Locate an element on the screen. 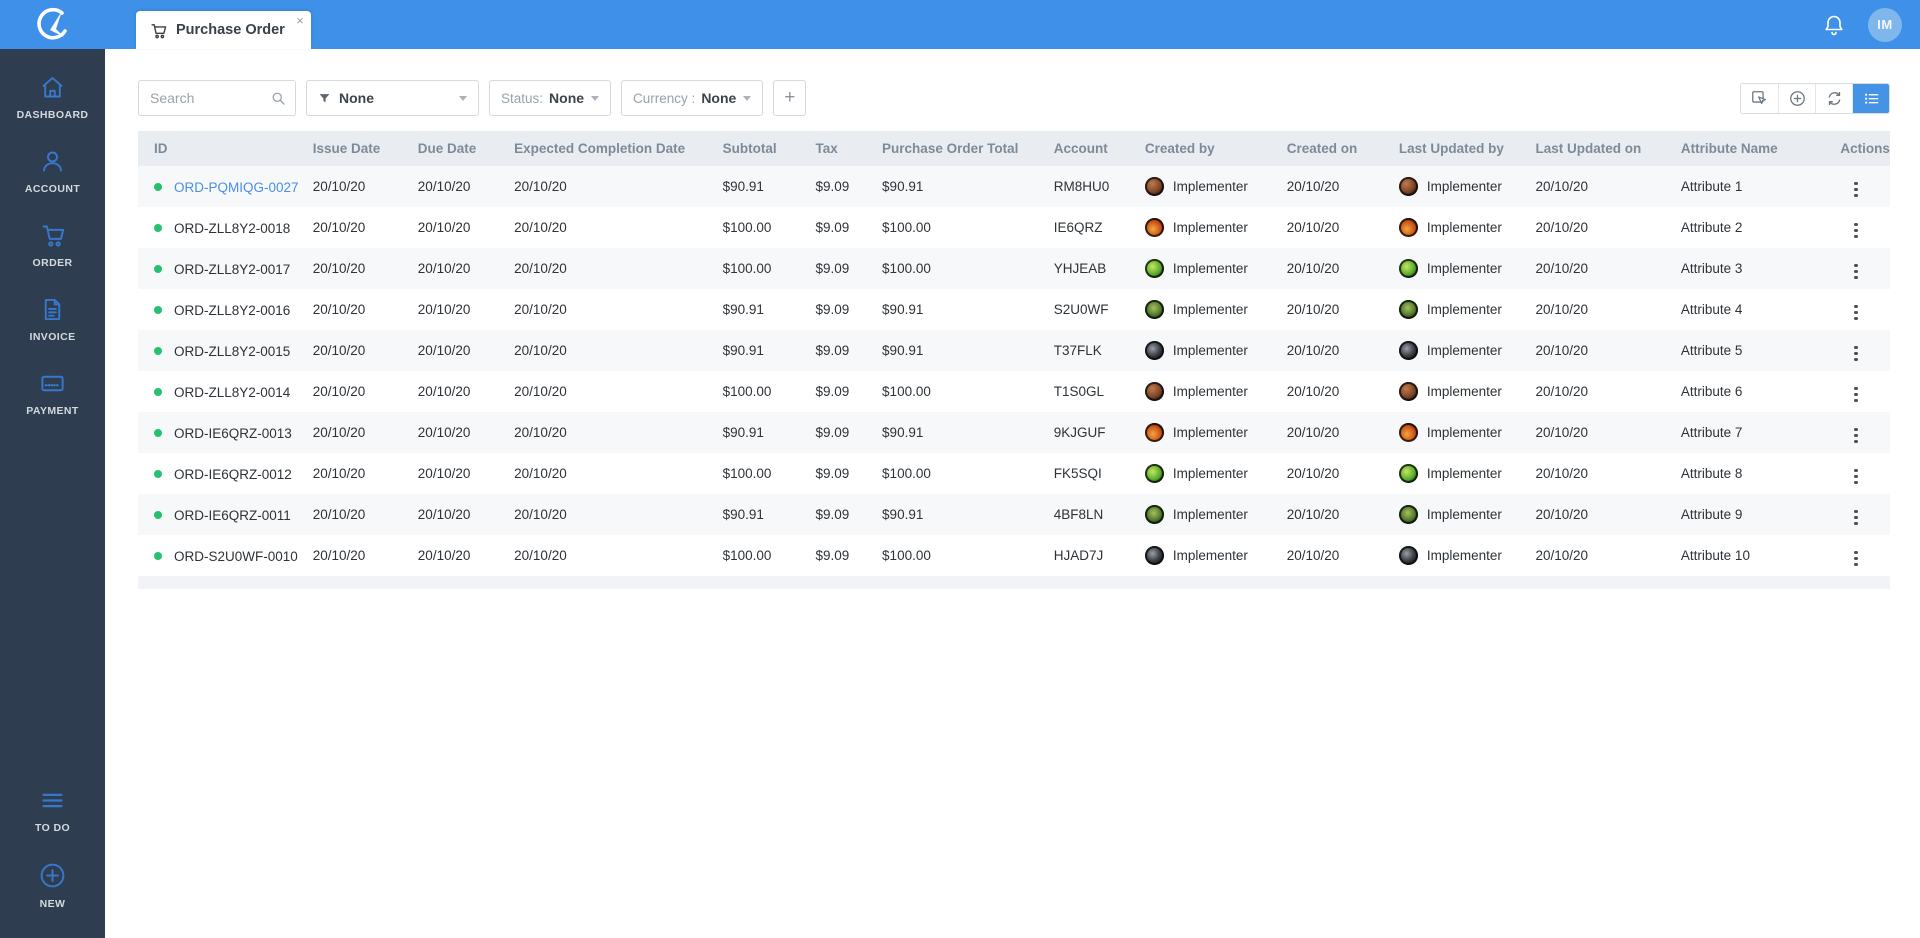  column-header: Issue Date is located at coordinates (355, 148).